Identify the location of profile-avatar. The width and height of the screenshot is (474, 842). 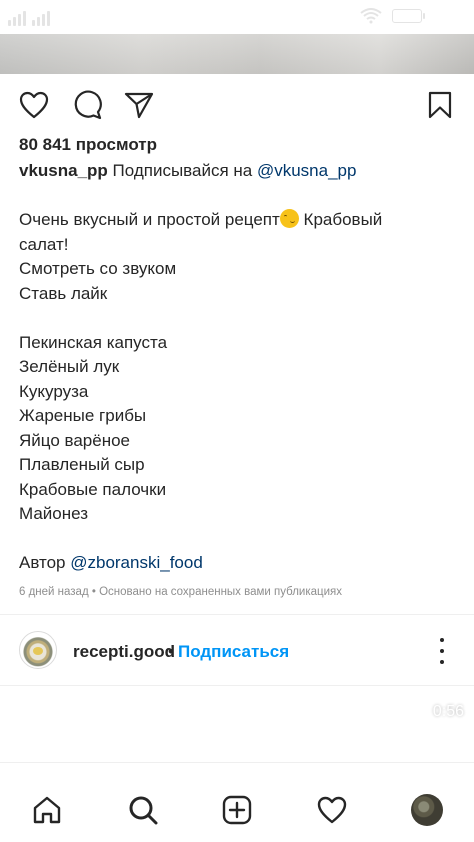
(427, 810).